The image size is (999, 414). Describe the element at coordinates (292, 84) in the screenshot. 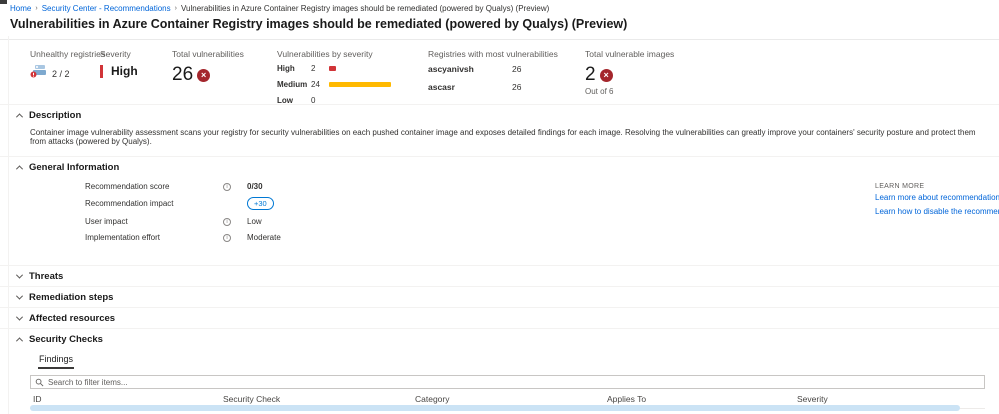

I see `severity-name: Medium` at that location.